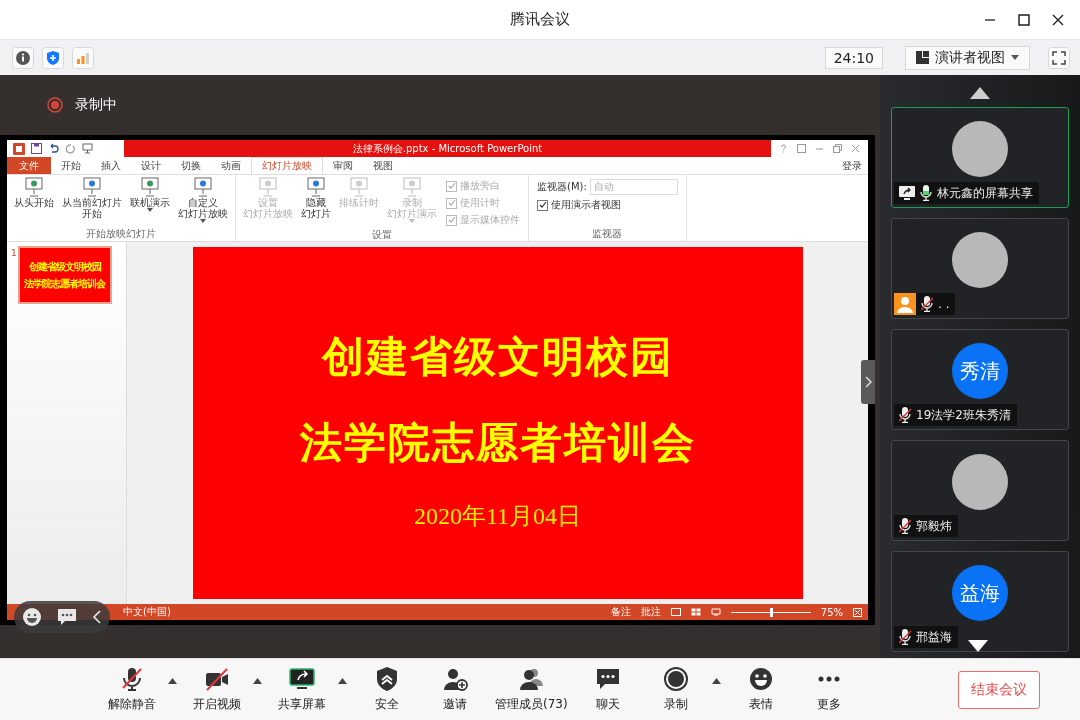 Image resolution: width=1080 pixels, height=720 pixels. I want to click on language-status: 中文(中国), so click(147, 612).